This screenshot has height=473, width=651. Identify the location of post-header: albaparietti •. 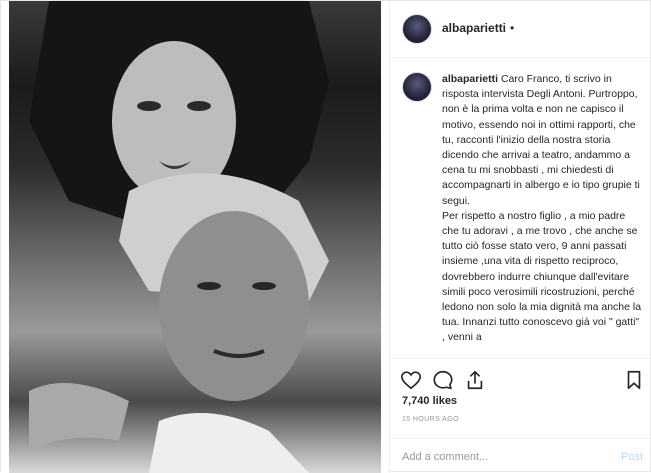
(520, 29).